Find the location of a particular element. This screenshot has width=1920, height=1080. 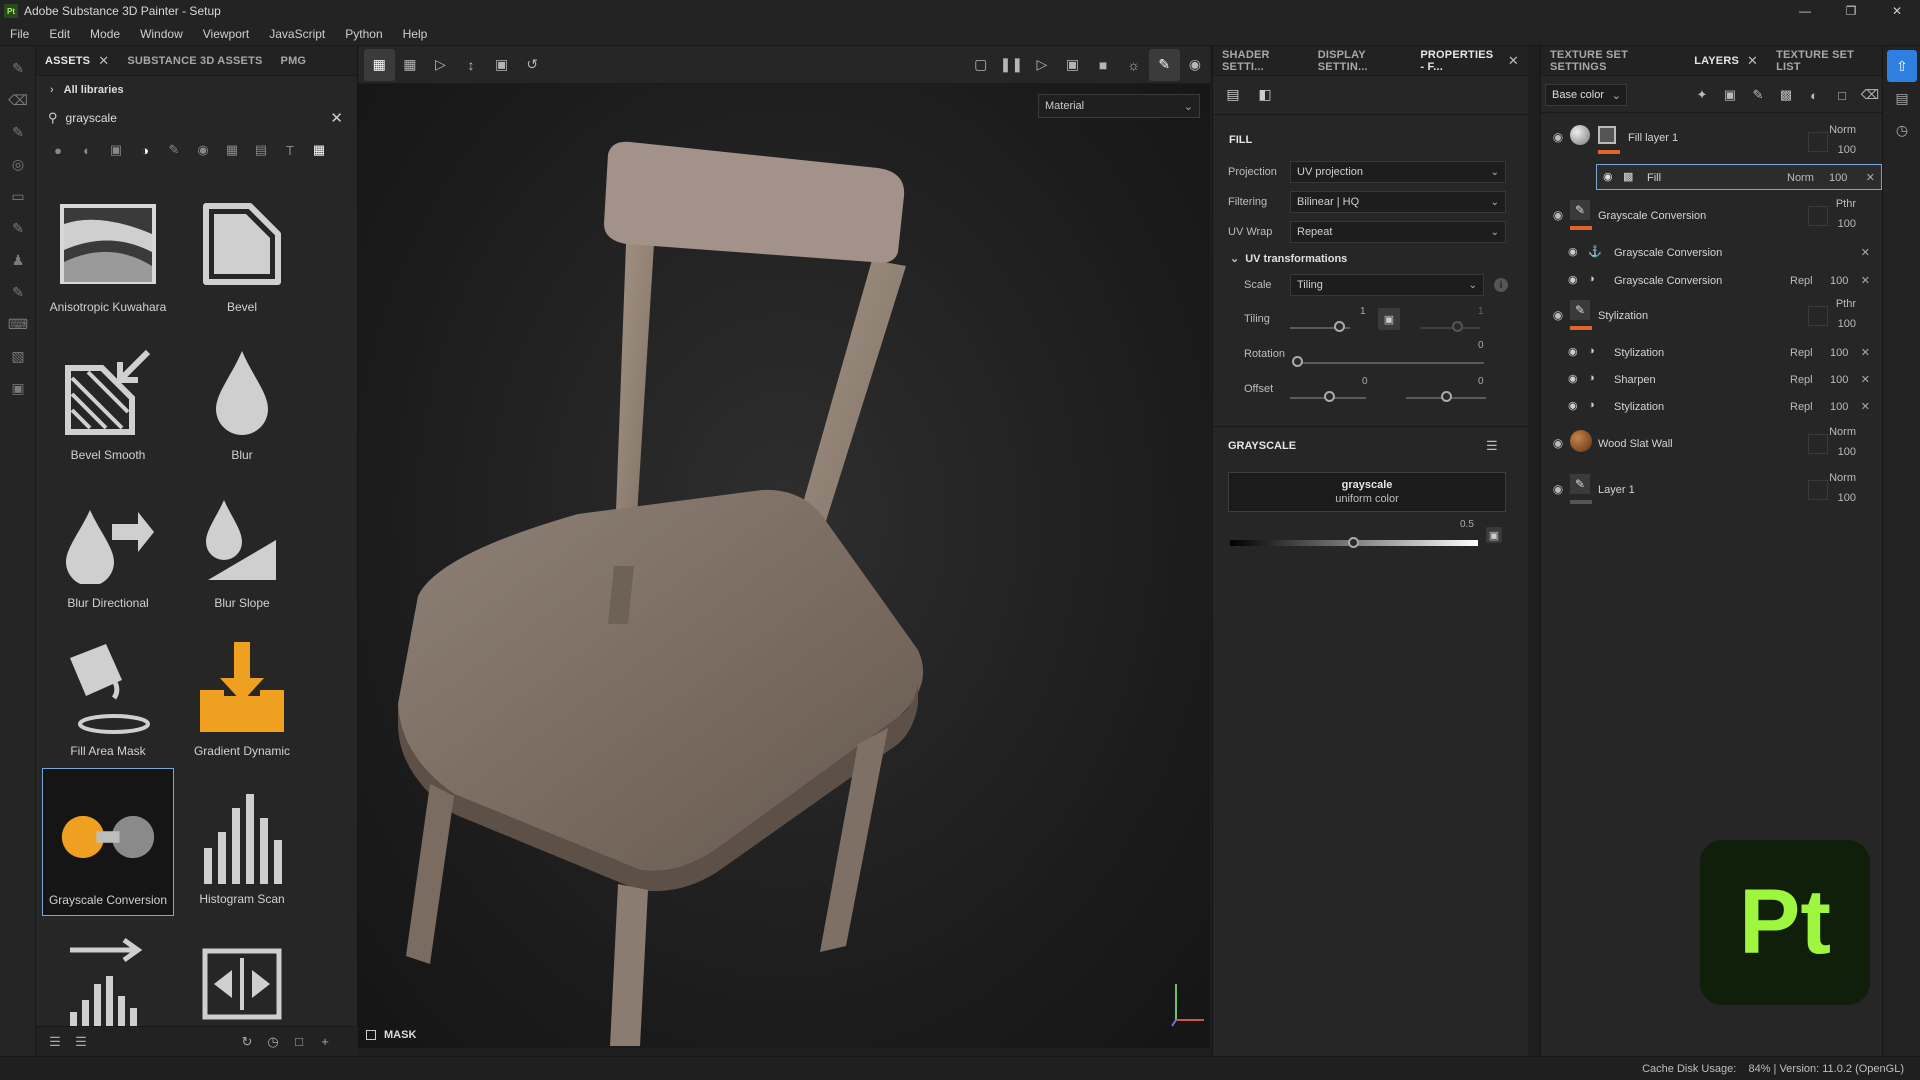

frame-icon: ▣ is located at coordinates (501, 65).